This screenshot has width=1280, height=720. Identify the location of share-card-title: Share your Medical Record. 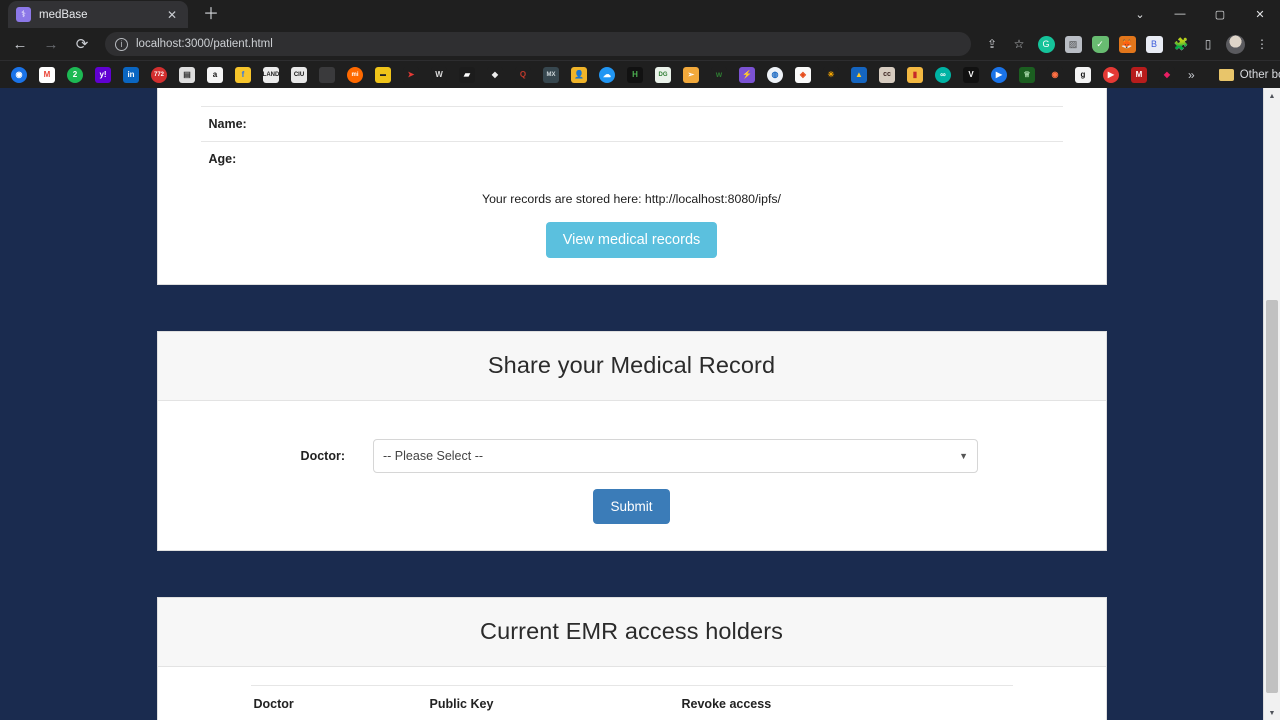
(631, 365).